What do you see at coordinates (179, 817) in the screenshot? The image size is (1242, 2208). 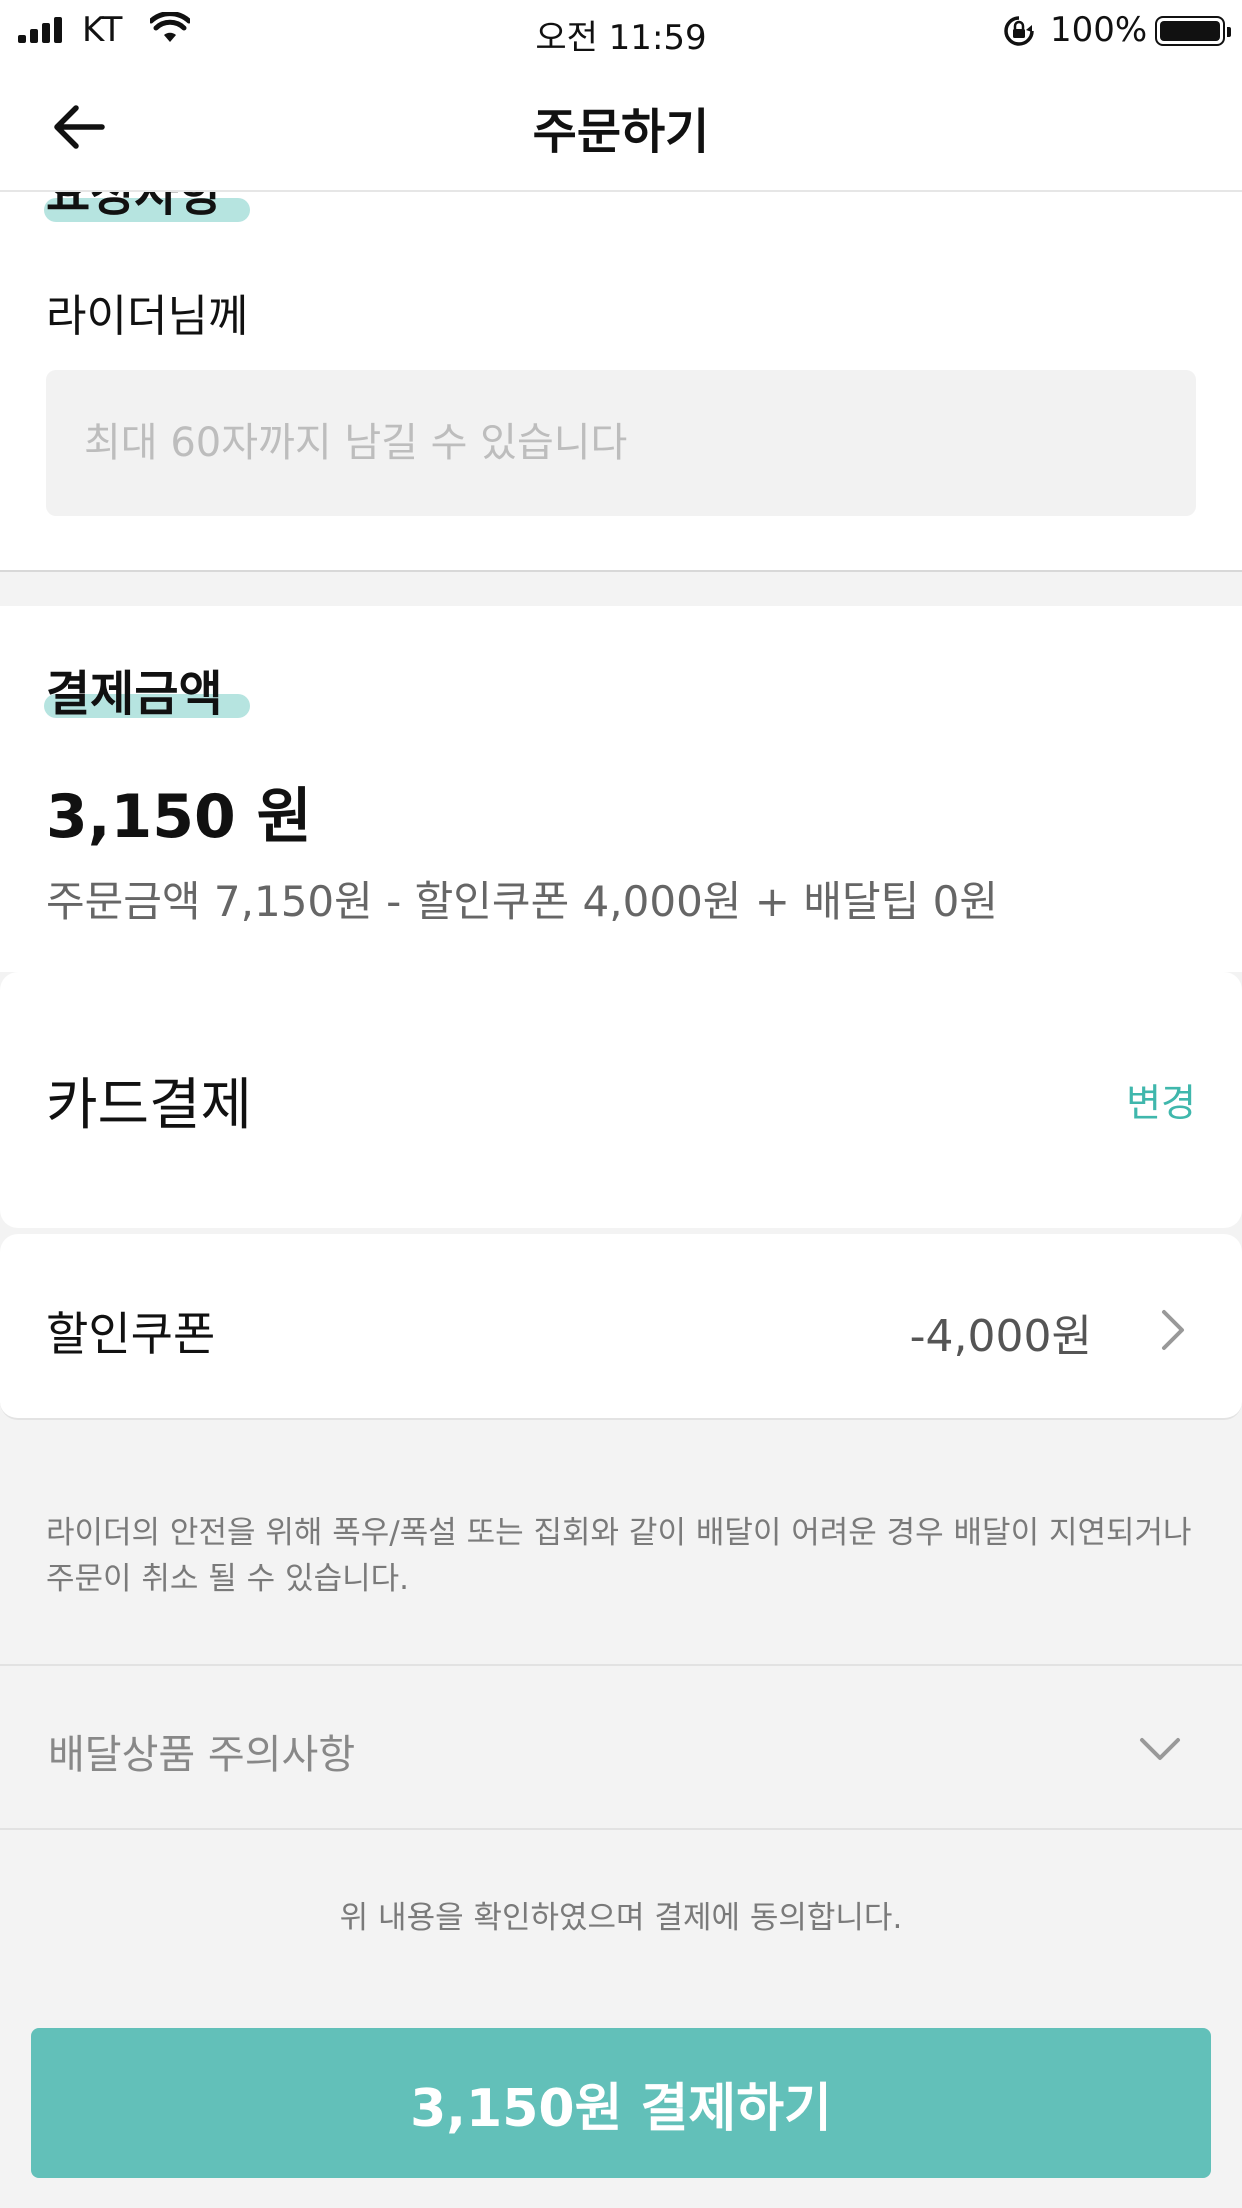 I see `payment-total: 3,150 원` at bounding box center [179, 817].